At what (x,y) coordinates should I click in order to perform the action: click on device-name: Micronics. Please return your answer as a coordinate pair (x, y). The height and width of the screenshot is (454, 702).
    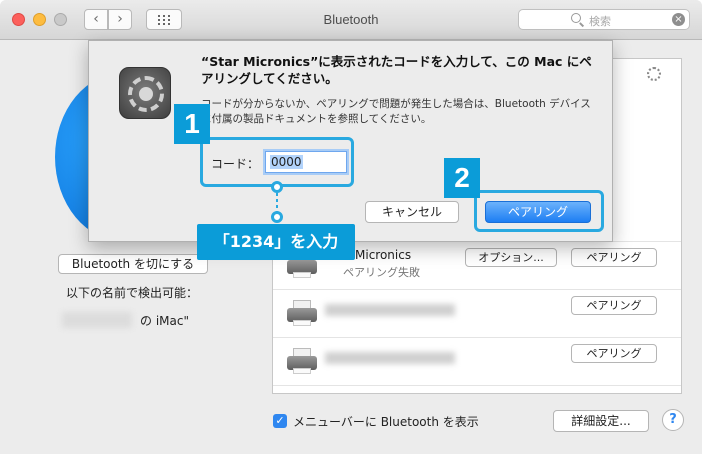
    Looking at the image, I should click on (383, 255).